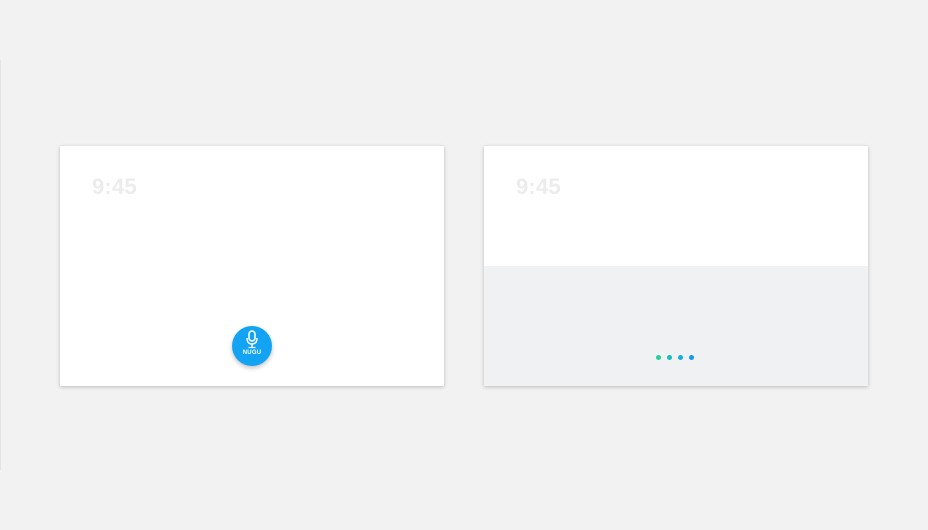 The height and width of the screenshot is (530, 928). Describe the element at coordinates (676, 358) in the screenshot. I see `listening-dots-icon` at that location.